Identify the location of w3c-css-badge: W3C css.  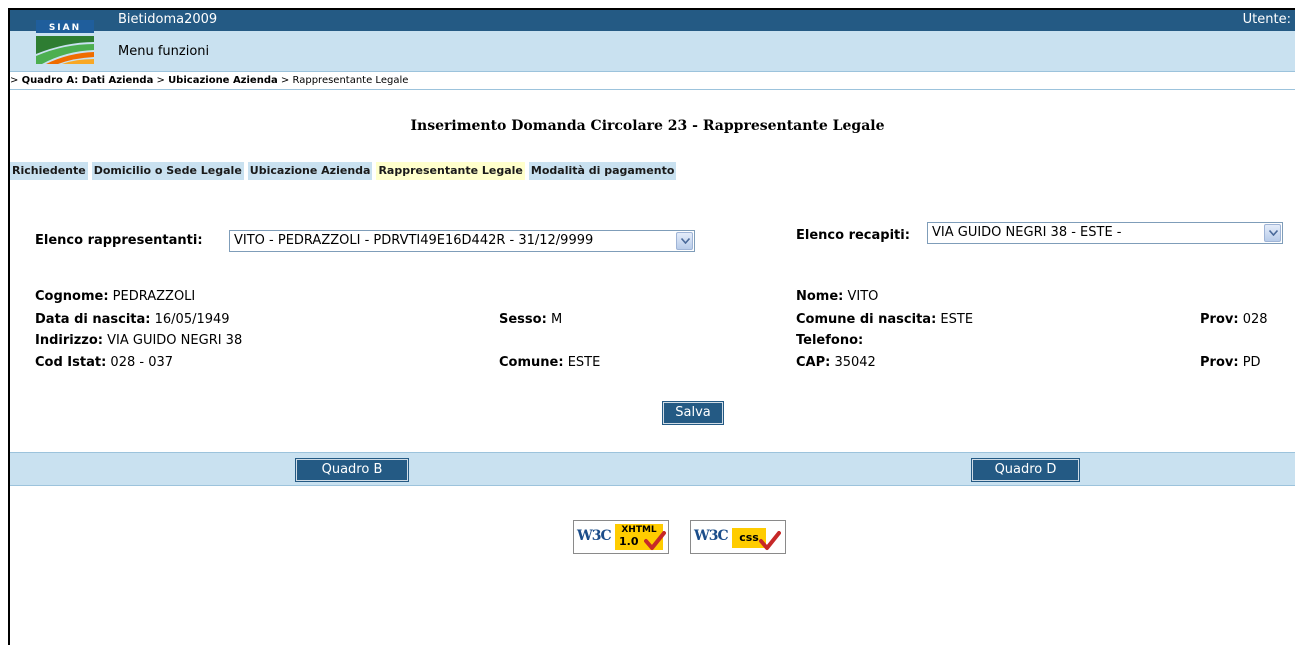
(738, 537).